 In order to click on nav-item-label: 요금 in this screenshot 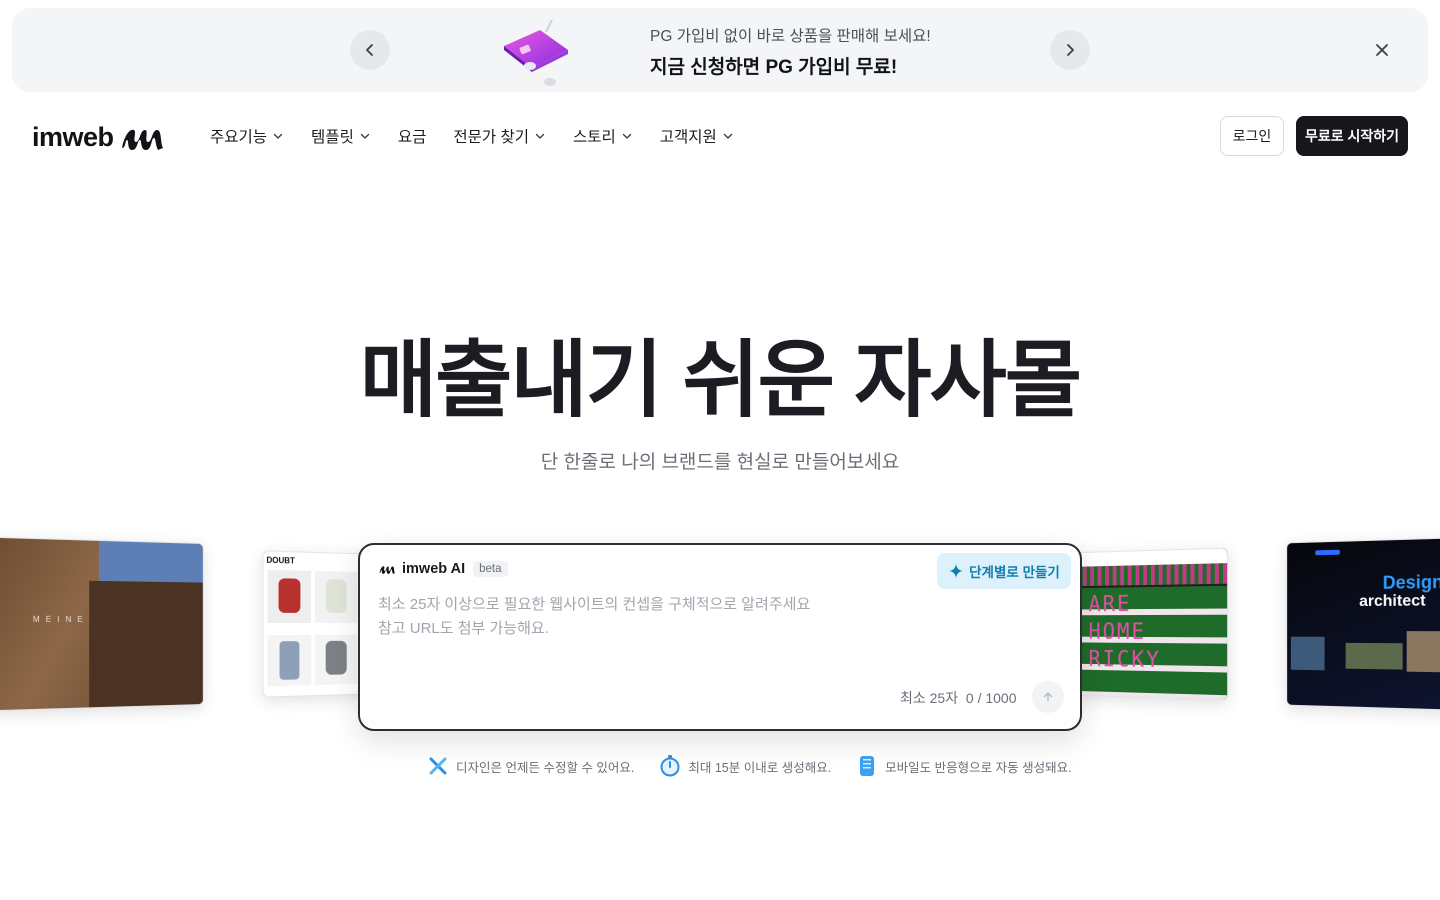, I will do `click(412, 137)`.